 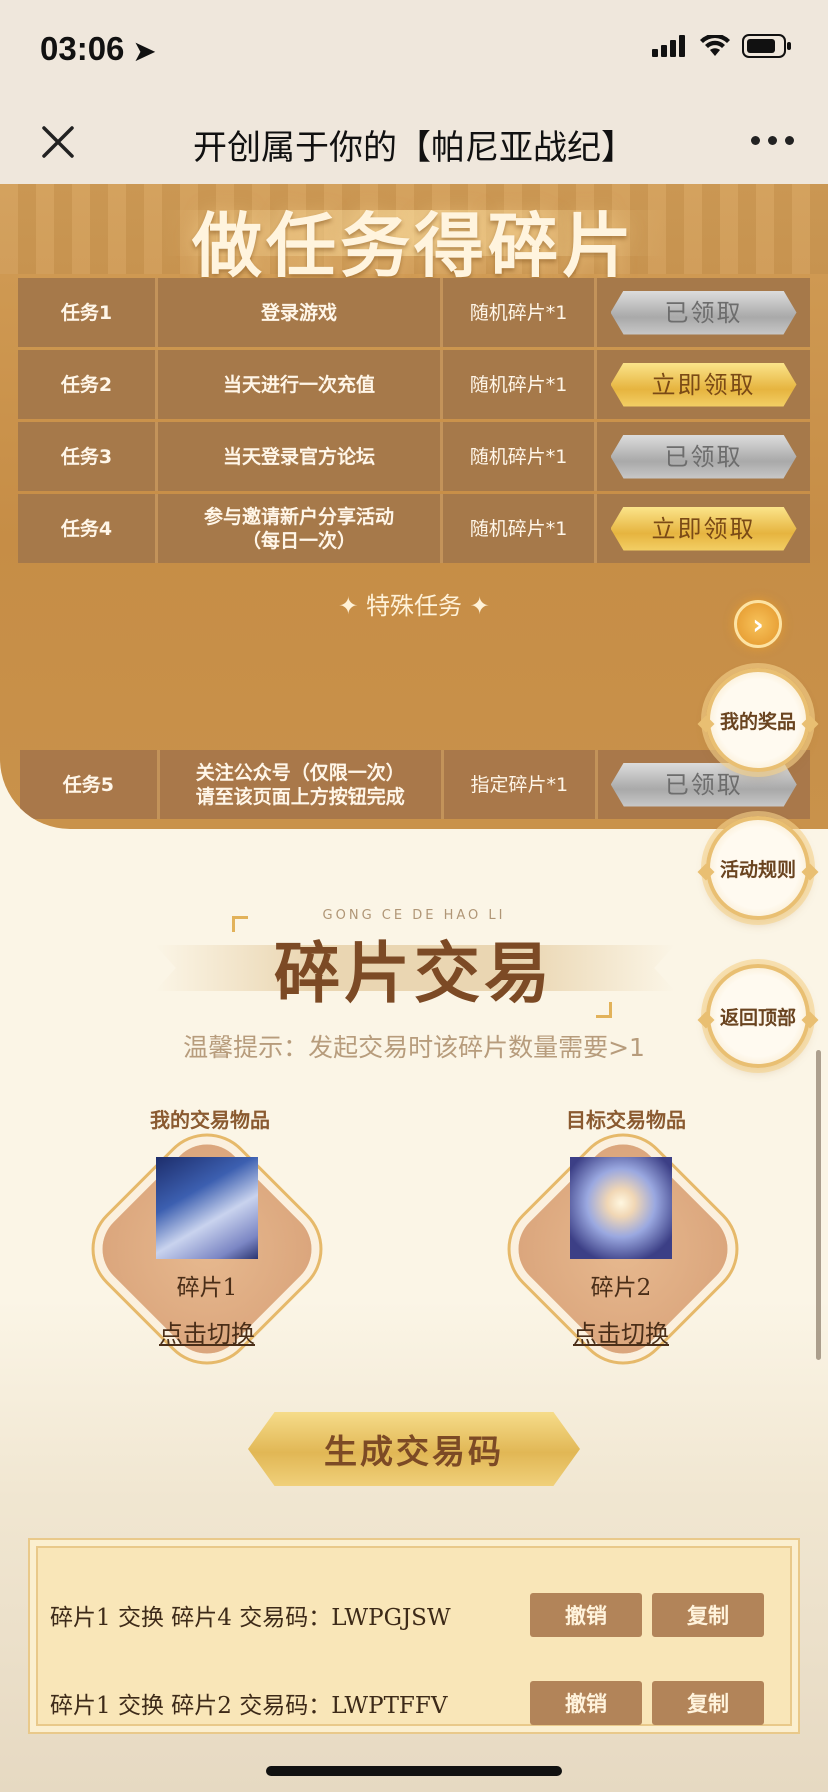 I want to click on task-desc-line: 参与邀请新户分享活动, so click(x=298, y=516).